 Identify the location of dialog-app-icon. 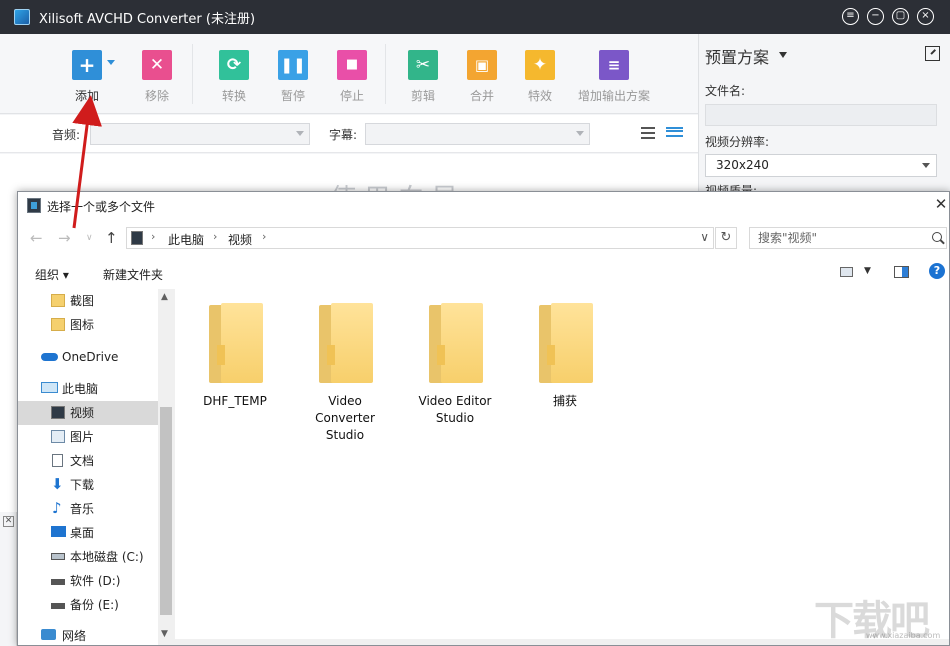
(34, 205).